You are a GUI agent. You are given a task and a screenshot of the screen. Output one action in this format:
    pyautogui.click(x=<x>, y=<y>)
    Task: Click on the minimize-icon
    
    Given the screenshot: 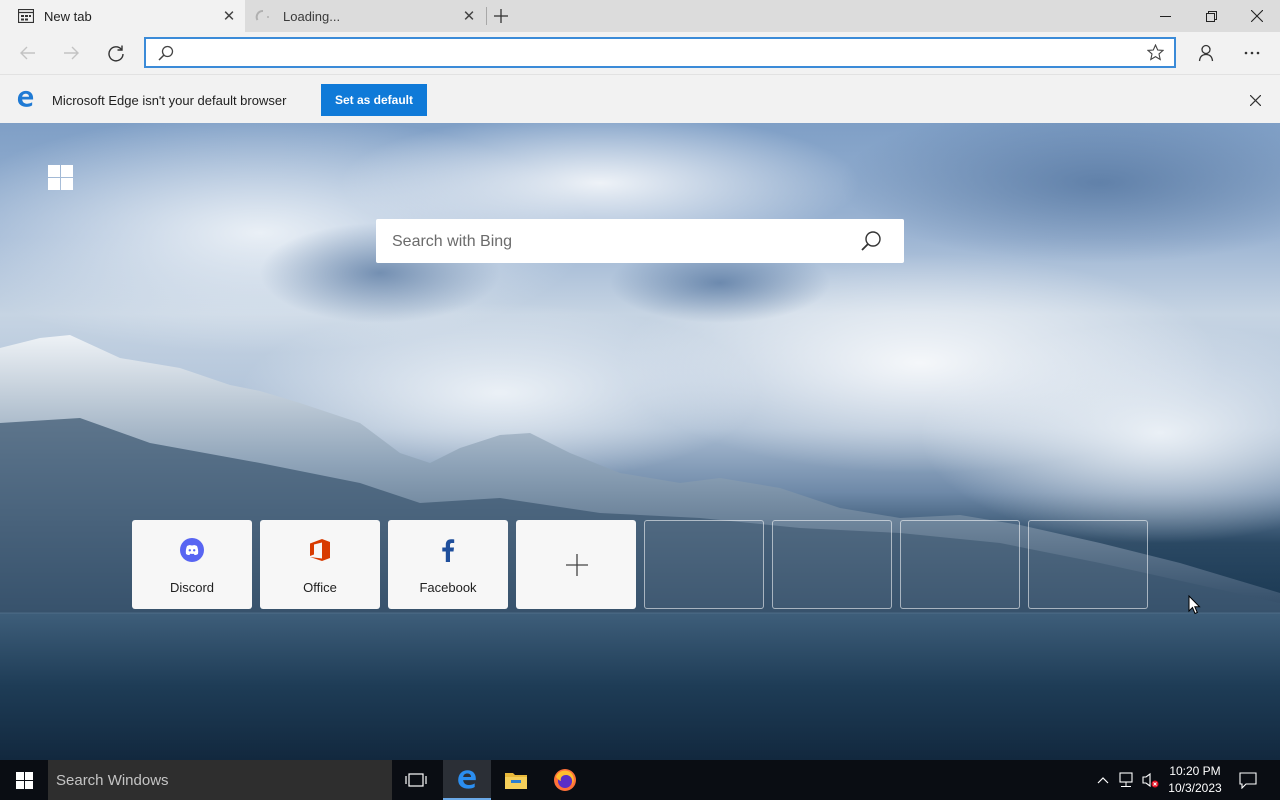 What is the action you would take?
    pyautogui.click(x=1165, y=16)
    